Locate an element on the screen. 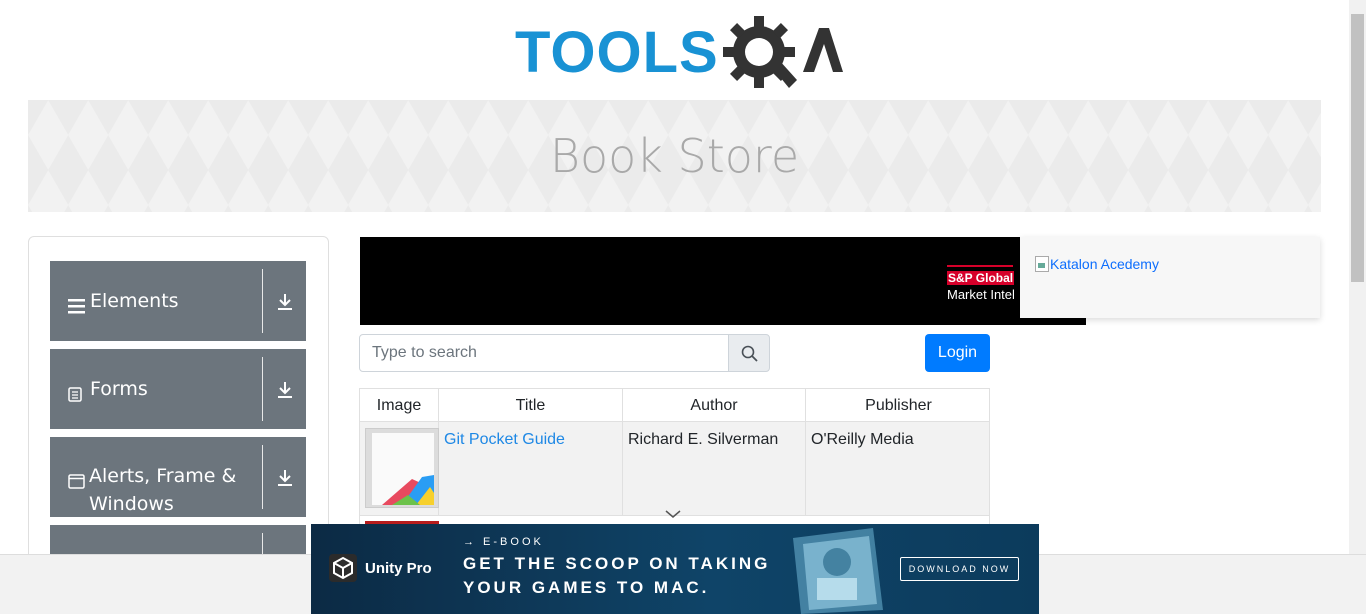  scrollbar-thumb is located at coordinates (1357, 148).